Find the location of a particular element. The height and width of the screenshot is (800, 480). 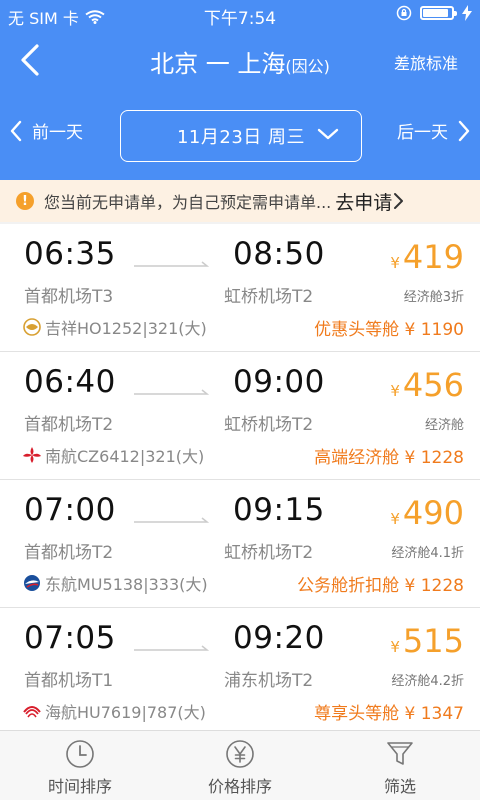

airline-flight-number: 吉祥HO1252|321(大) is located at coordinates (126, 328).